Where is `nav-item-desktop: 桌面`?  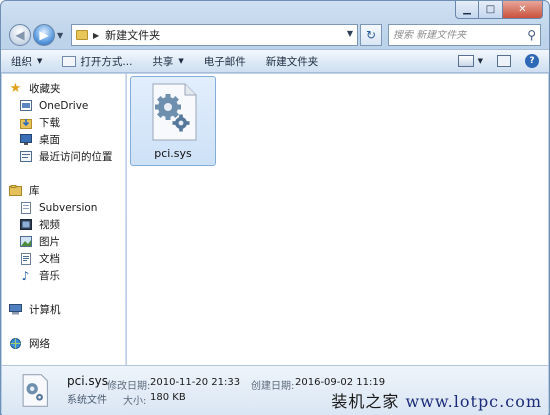 nav-item-desktop: 桌面 is located at coordinates (63, 139).